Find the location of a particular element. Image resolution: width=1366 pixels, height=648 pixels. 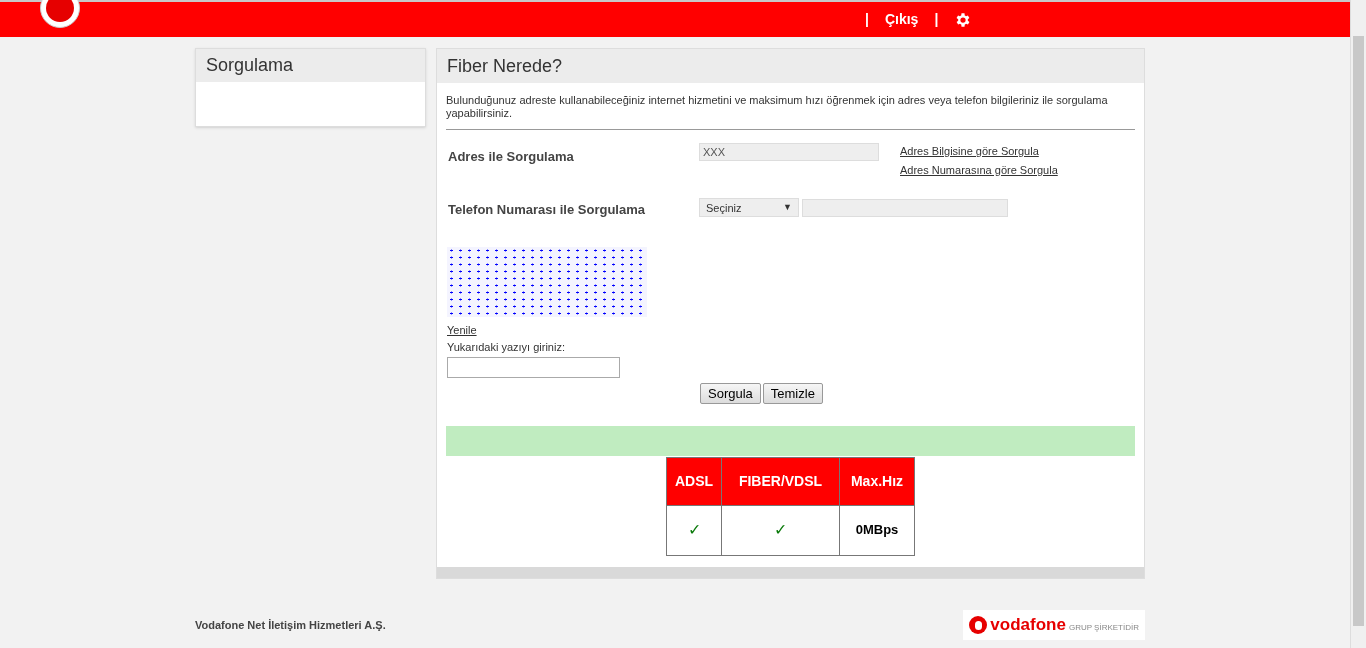

captcha-prompt: Yukarıdaki yazıyı giriniz: is located at coordinates (506, 347).